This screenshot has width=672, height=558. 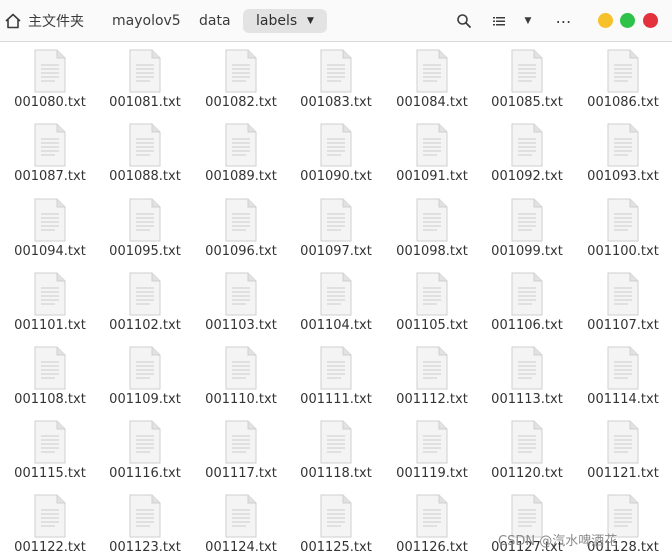 What do you see at coordinates (50, 102) in the screenshot?
I see `file-name: 001080.txt` at bounding box center [50, 102].